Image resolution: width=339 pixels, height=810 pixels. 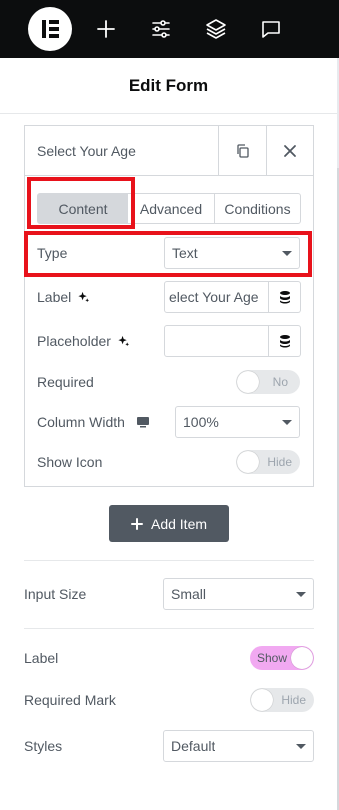 What do you see at coordinates (257, 208) in the screenshot?
I see `tab-conditions: Conditions` at bounding box center [257, 208].